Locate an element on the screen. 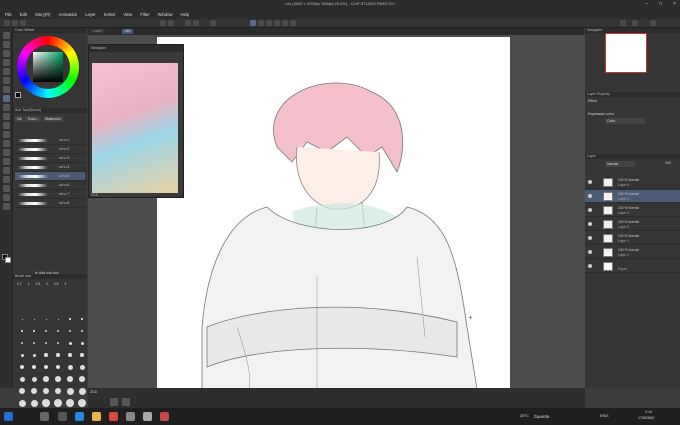 The width and height of the screenshot is (680, 425). menu-view: View is located at coordinates (127, 14).